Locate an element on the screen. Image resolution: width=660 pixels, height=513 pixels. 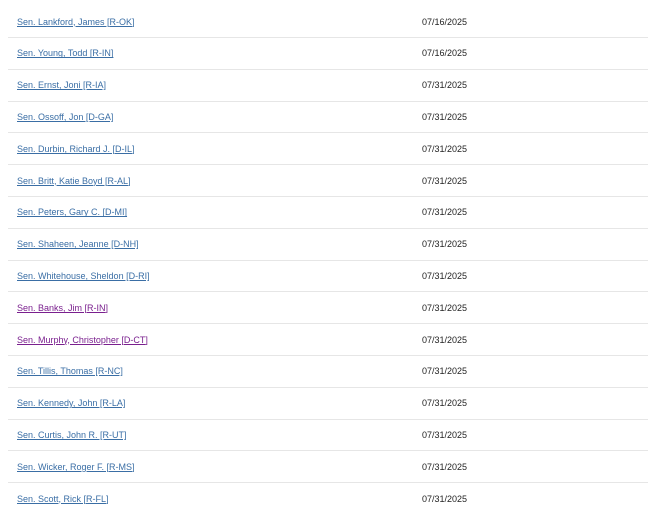
sponsor-link: Sen. Young, Todd [R-IN] is located at coordinates (65, 53).